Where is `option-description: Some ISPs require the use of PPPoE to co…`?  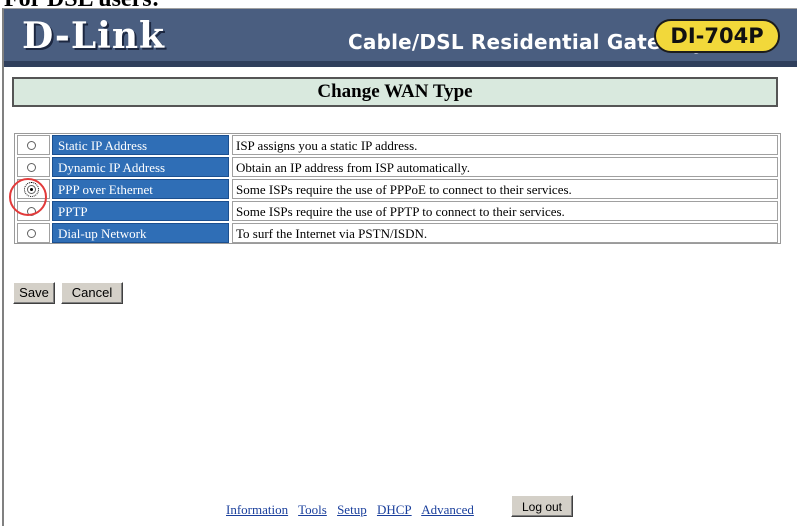 option-description: Some ISPs require the use of PPPoE to co… is located at coordinates (505, 189).